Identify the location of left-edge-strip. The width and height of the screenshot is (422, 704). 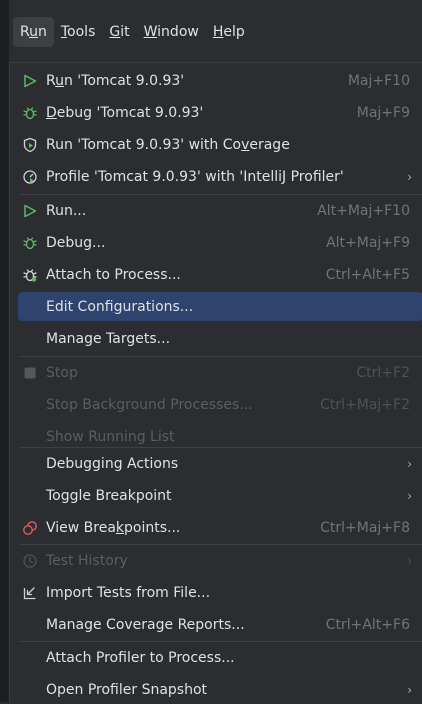
(4, 351).